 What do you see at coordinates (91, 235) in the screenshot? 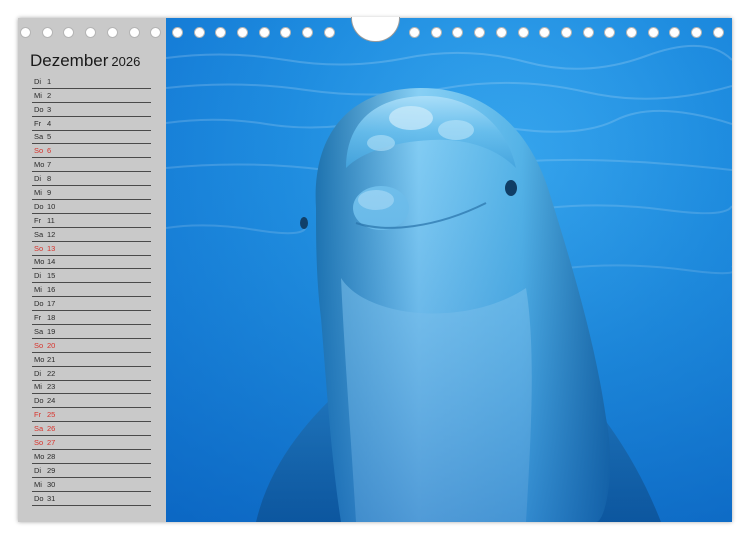
I see `day-row: Sa 12` at bounding box center [91, 235].